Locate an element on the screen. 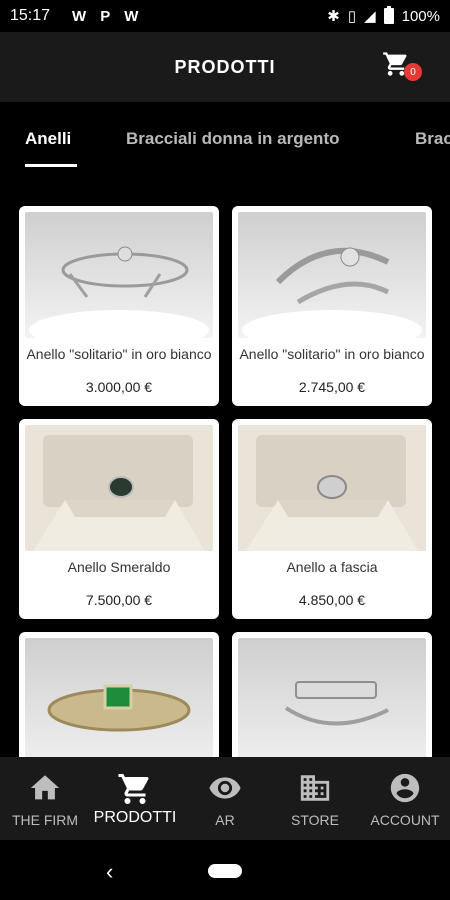 The width and height of the screenshot is (450, 900). system-navigation-bar: ‹ is located at coordinates (225, 870).